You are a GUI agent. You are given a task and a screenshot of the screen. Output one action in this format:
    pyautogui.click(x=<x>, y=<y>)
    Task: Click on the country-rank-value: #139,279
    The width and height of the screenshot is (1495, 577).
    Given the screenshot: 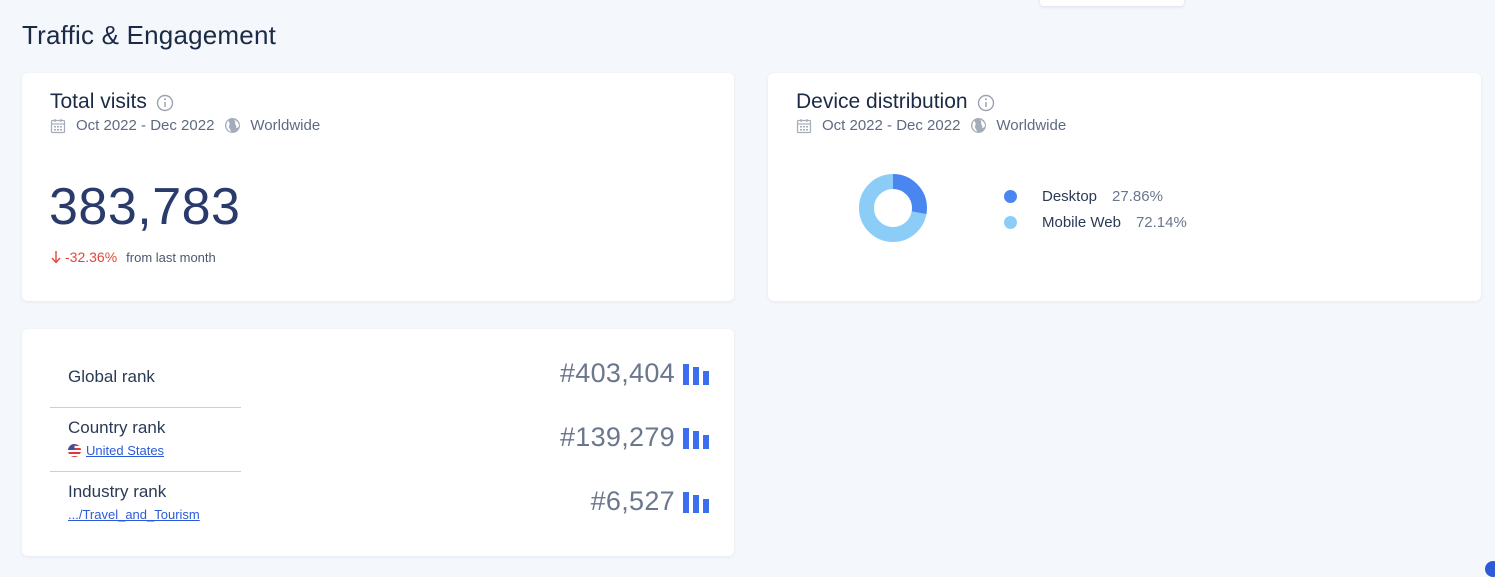 What is the action you would take?
    pyautogui.click(x=617, y=437)
    